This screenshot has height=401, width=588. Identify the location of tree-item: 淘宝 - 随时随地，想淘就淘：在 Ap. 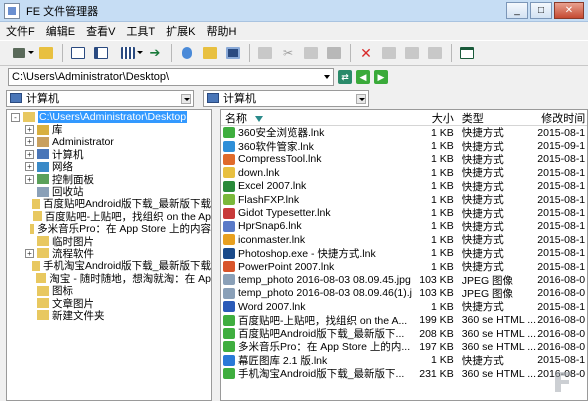
(109, 278).